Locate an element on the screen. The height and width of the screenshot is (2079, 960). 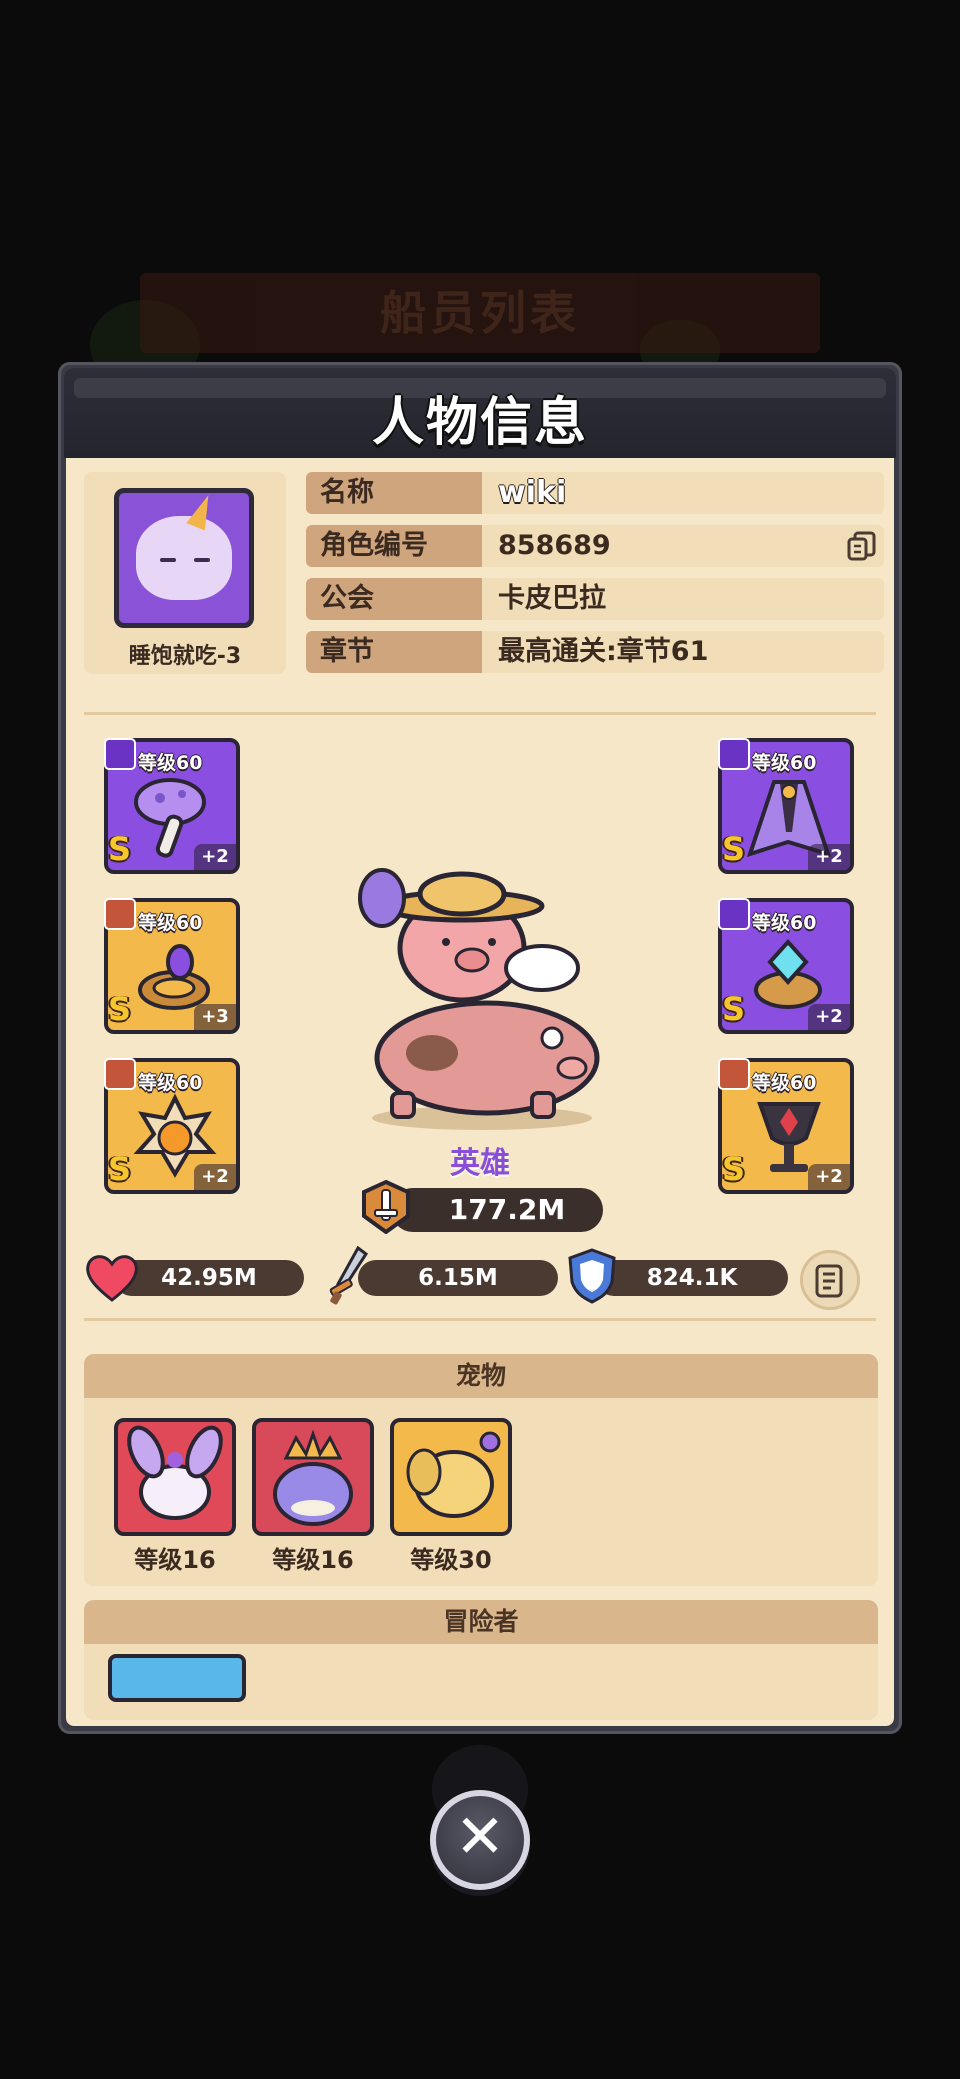
role-id-value: 858689 is located at coordinates (683, 546).